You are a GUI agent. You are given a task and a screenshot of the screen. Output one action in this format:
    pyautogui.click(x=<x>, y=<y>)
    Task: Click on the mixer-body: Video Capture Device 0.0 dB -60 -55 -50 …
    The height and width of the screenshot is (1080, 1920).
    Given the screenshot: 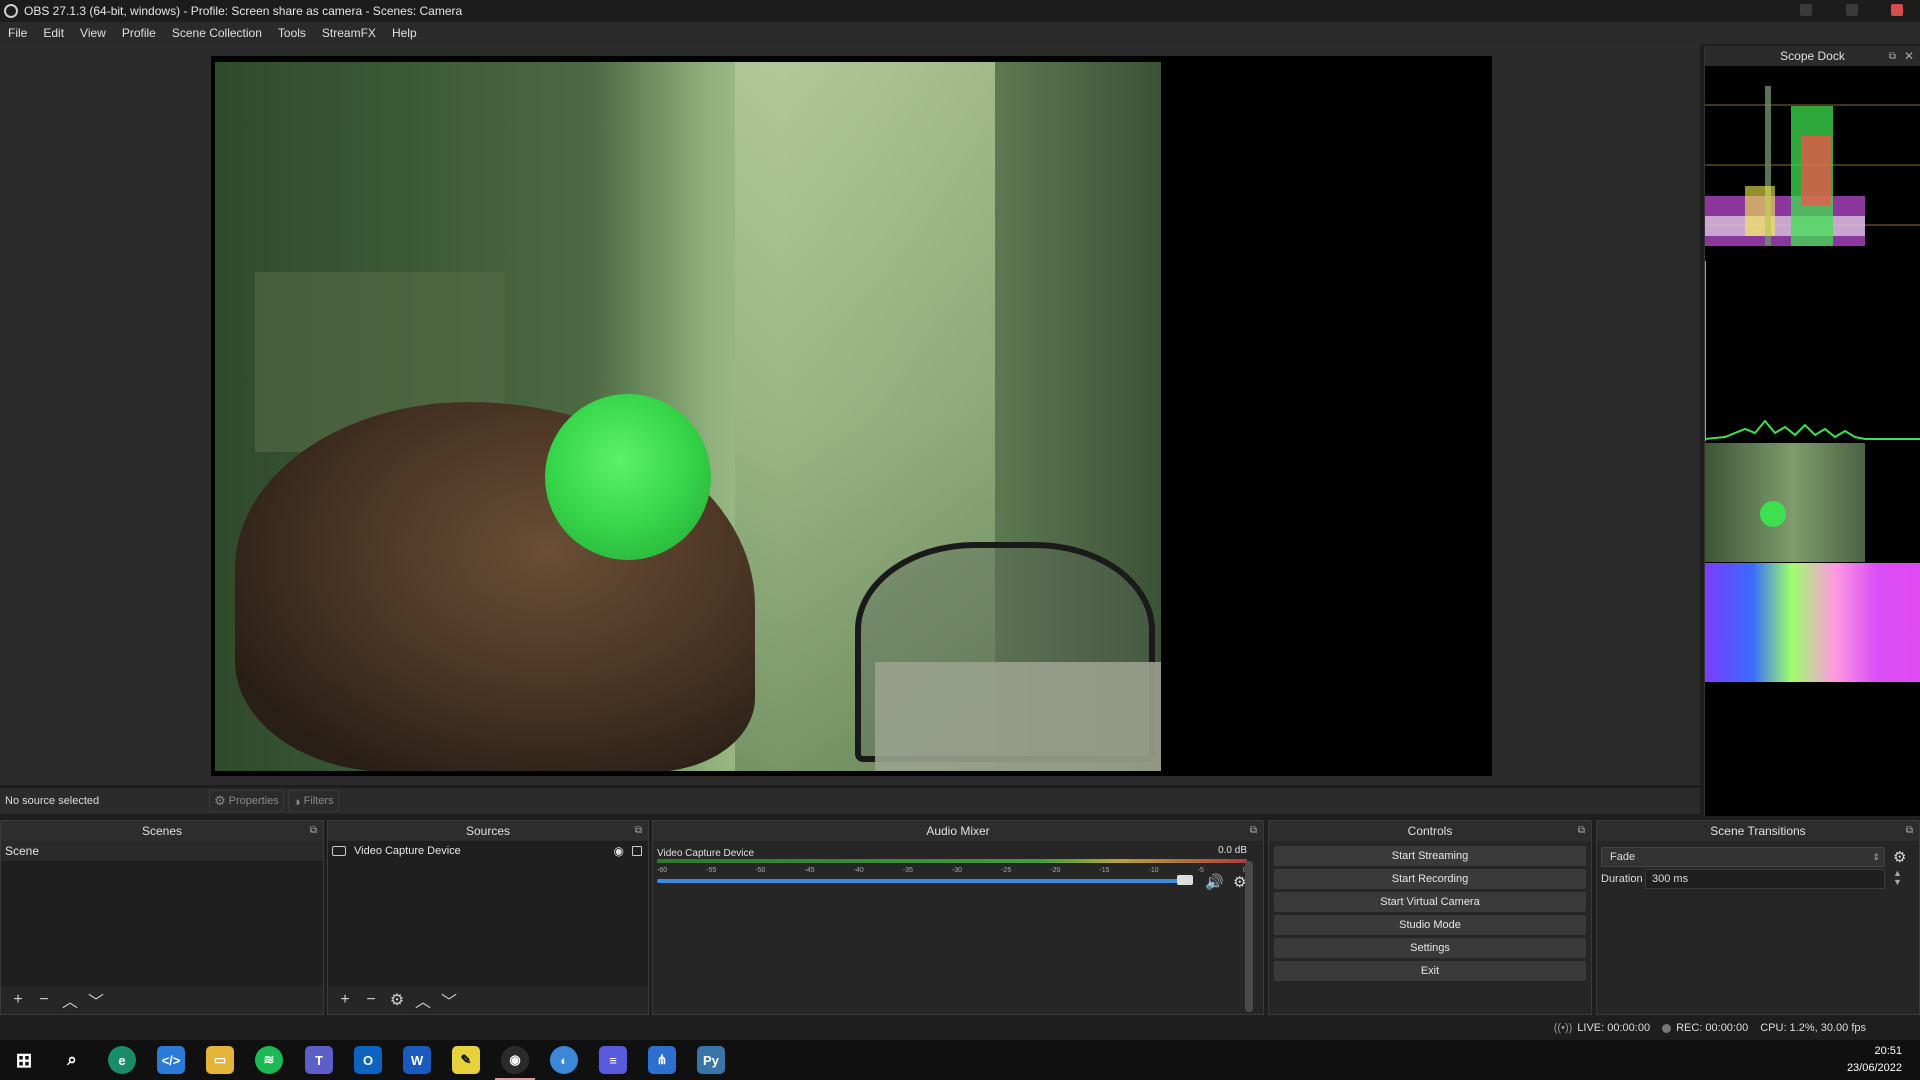 What is the action you would take?
    pyautogui.click(x=953, y=927)
    